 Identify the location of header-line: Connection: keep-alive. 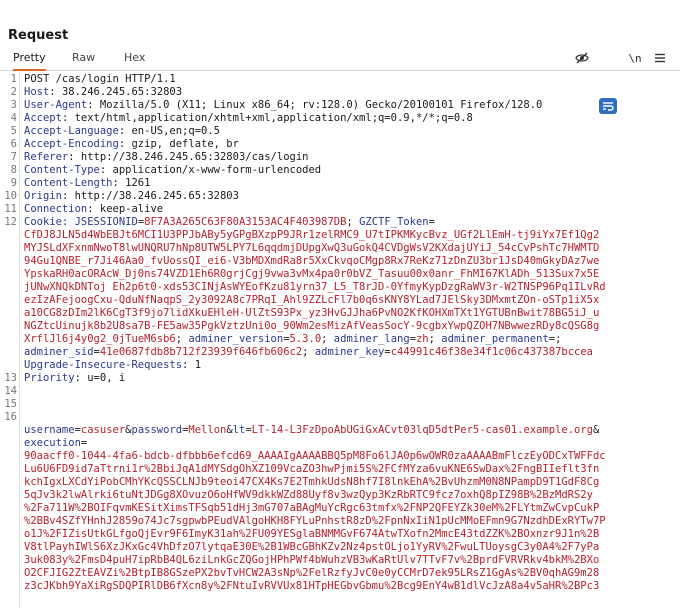
(94, 209).